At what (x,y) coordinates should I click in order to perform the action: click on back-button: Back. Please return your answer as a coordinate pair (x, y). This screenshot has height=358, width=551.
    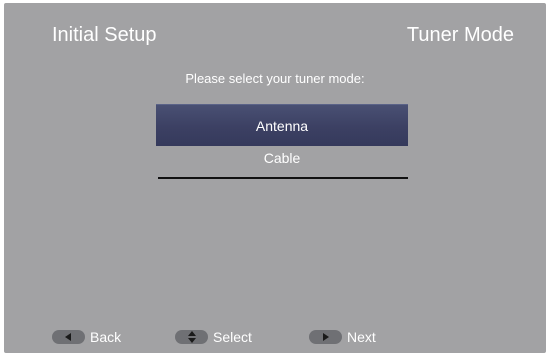
    Looking at the image, I should click on (86, 337).